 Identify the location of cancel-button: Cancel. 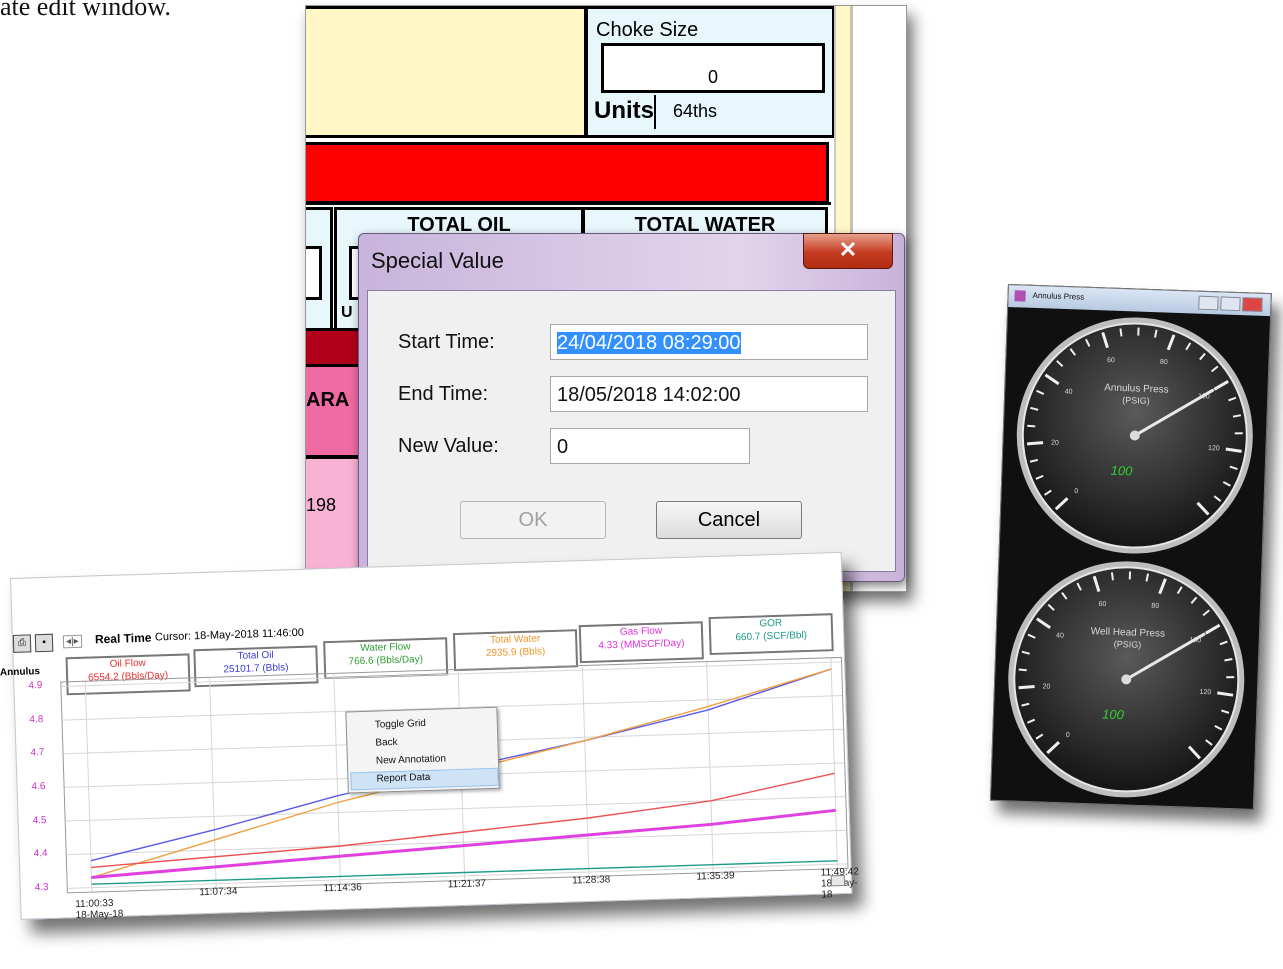
(729, 520).